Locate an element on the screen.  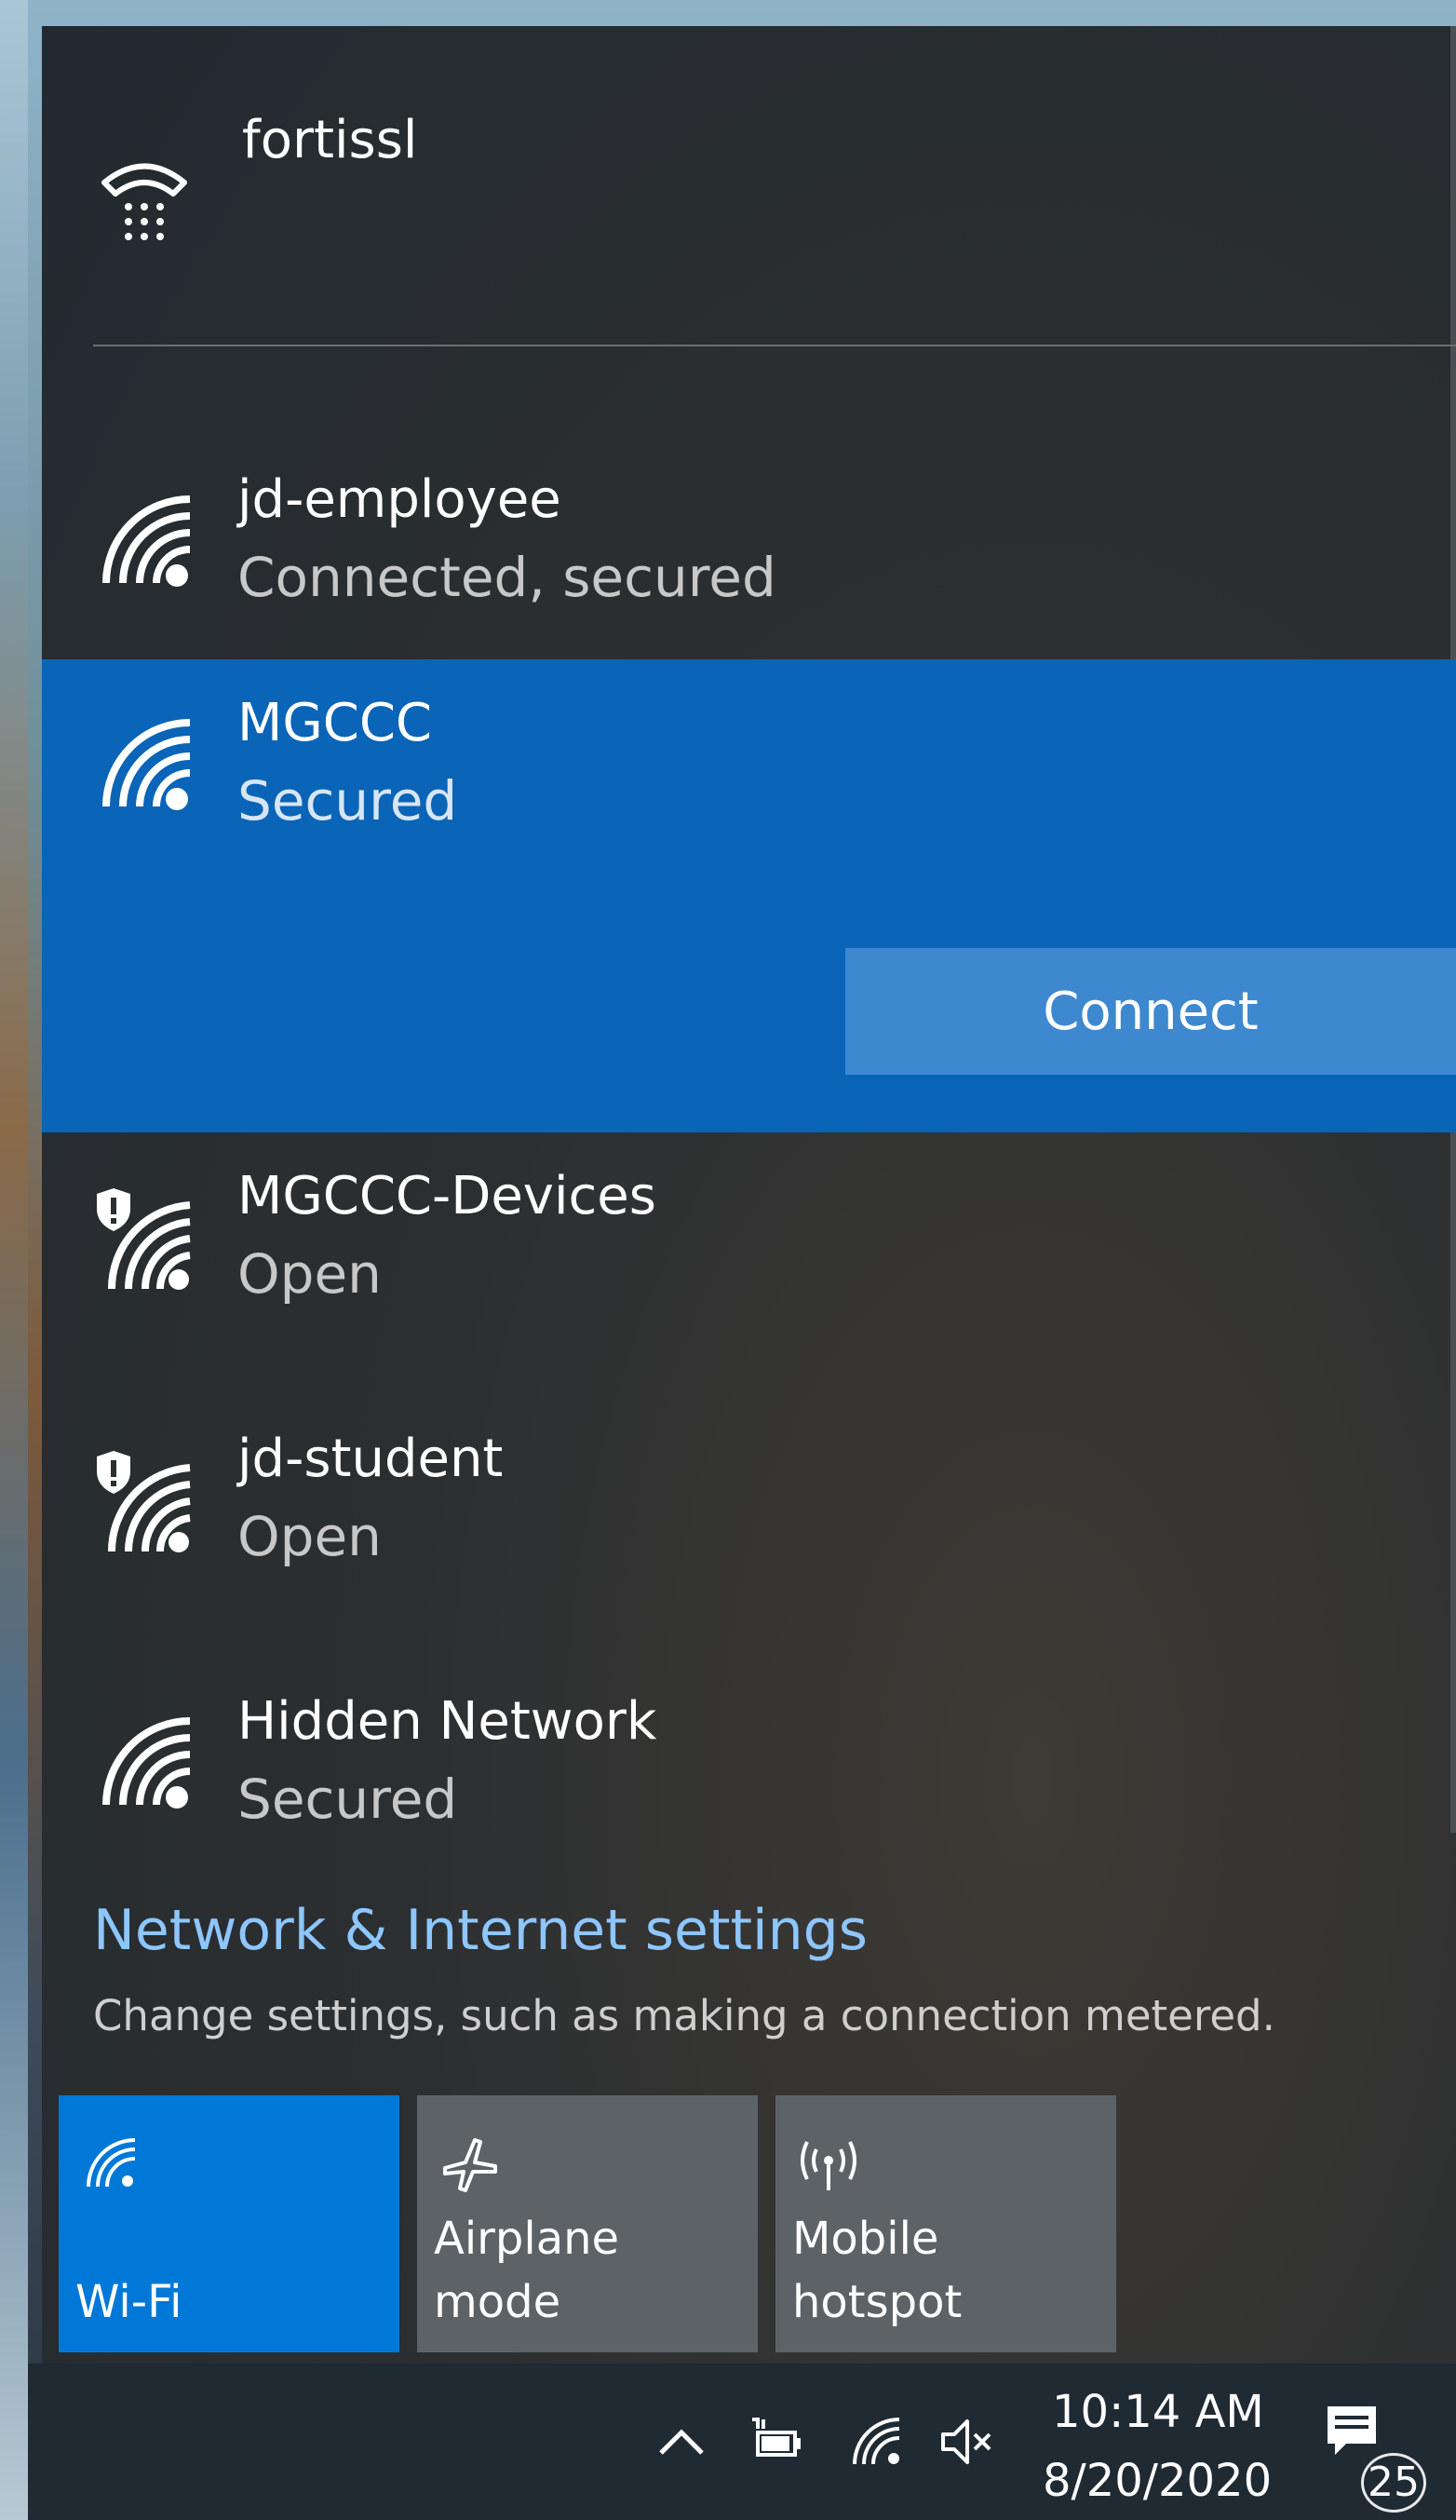
connect-button: Connect is located at coordinates (1150, 1011).